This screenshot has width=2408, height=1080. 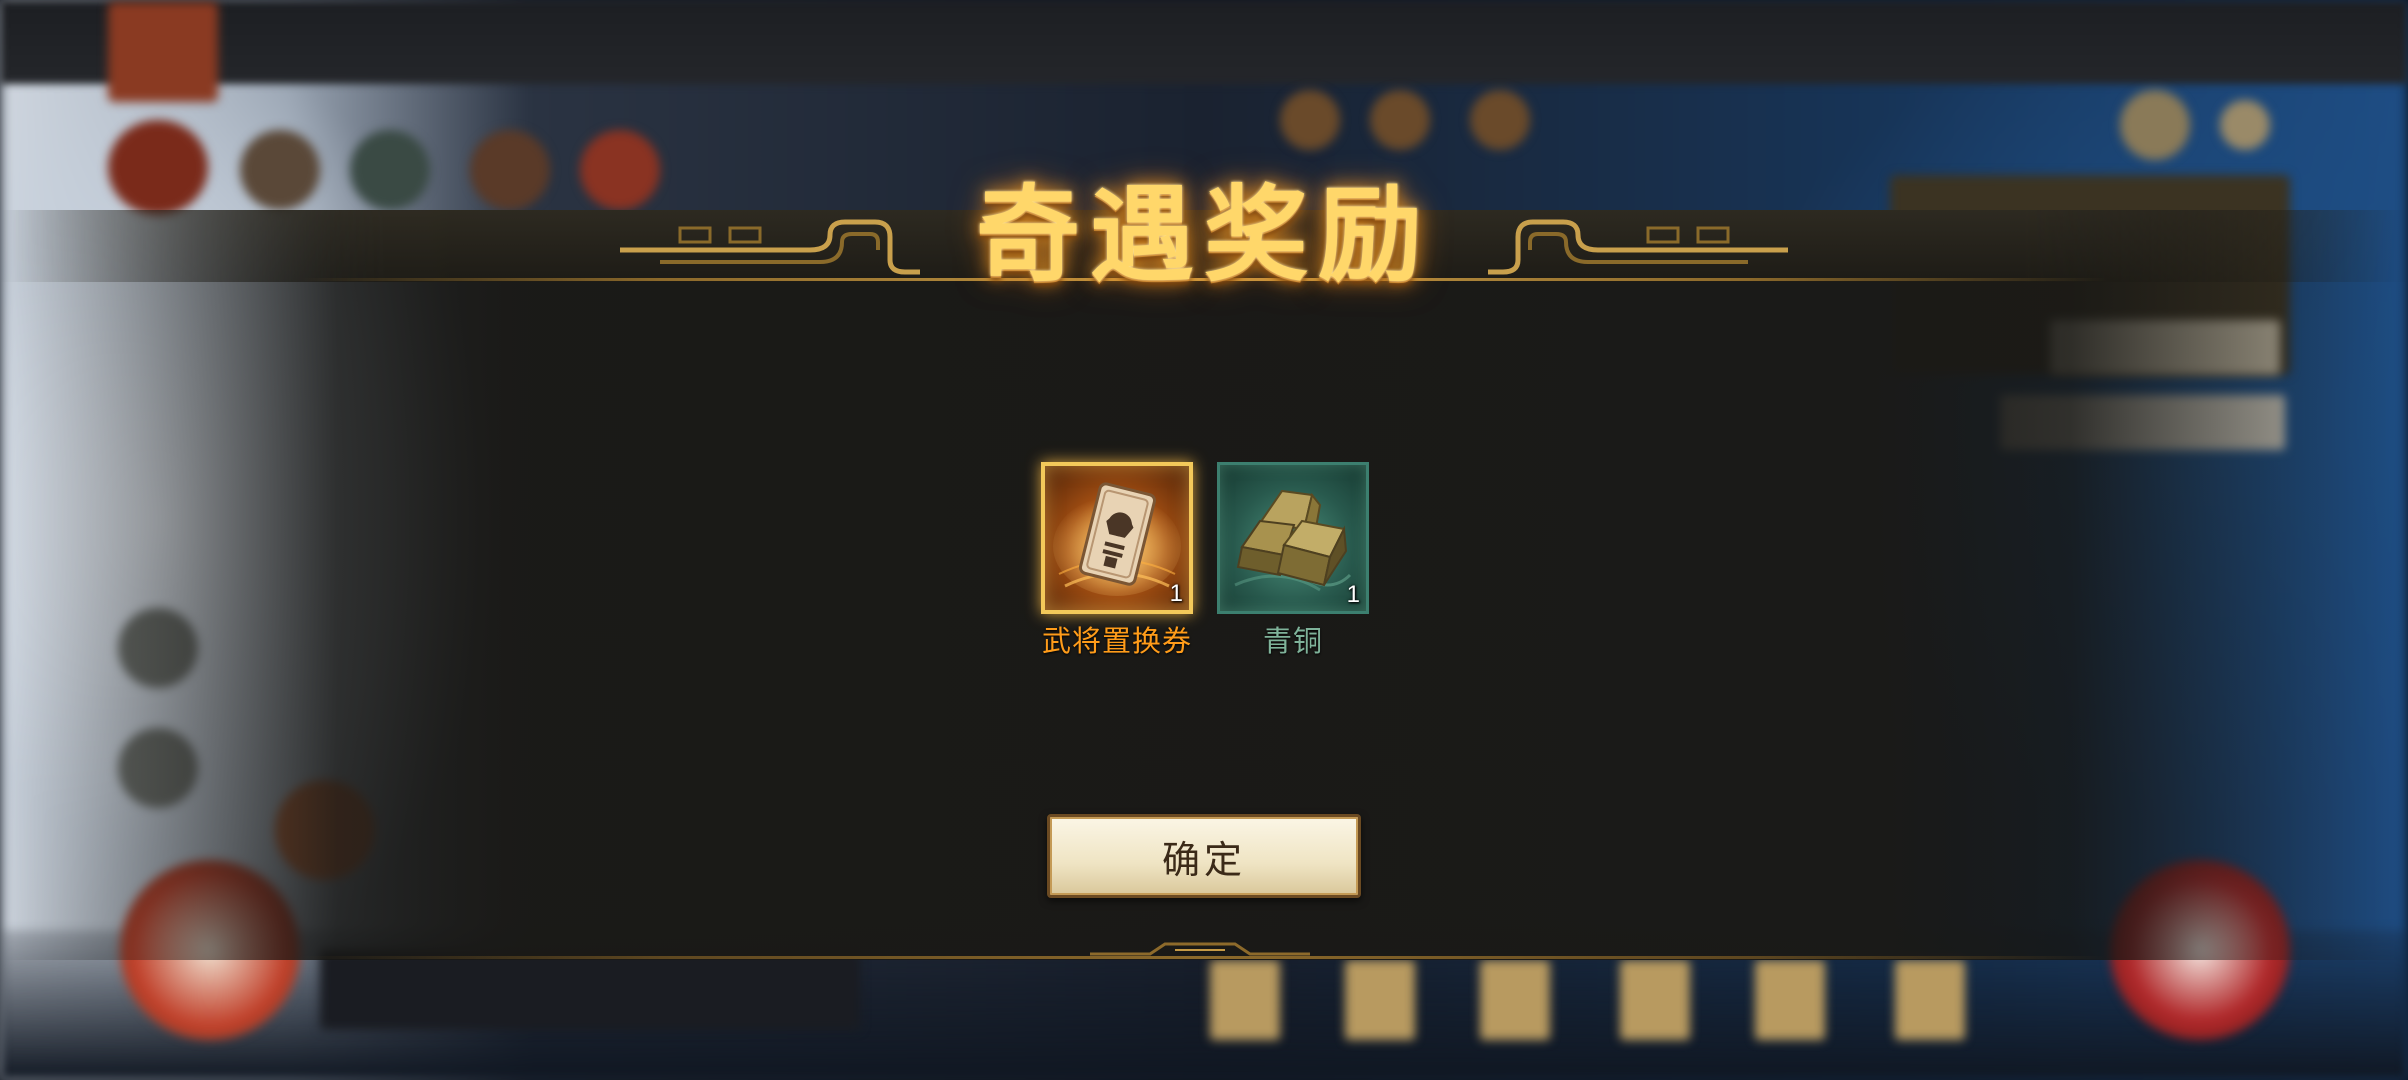 I want to click on reward-slot-green: 1, so click(x=1293, y=538).